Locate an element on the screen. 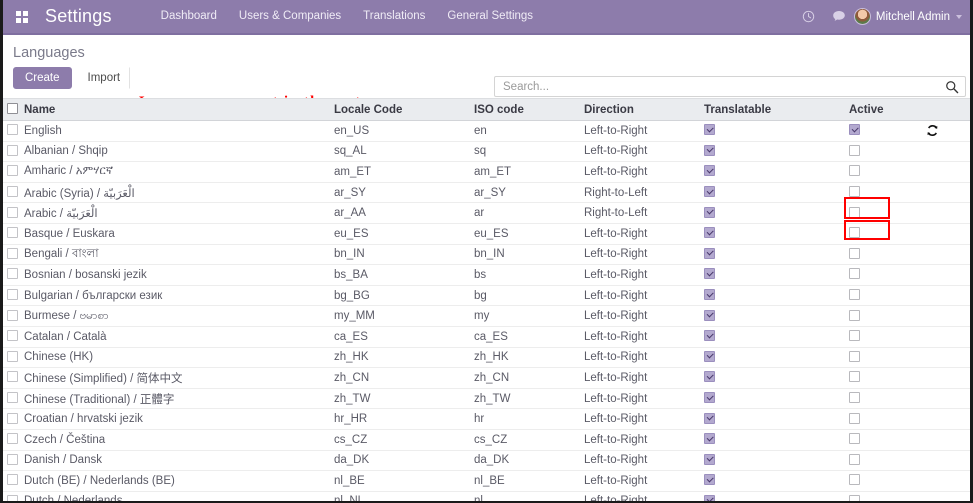 The height and width of the screenshot is (503, 973). column-header-locale-code: Locale Code is located at coordinates (400, 109).